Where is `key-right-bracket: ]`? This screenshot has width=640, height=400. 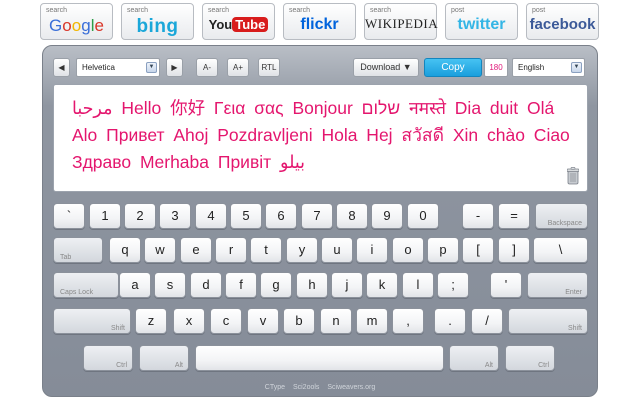
key-right-bracket: ] is located at coordinates (514, 250).